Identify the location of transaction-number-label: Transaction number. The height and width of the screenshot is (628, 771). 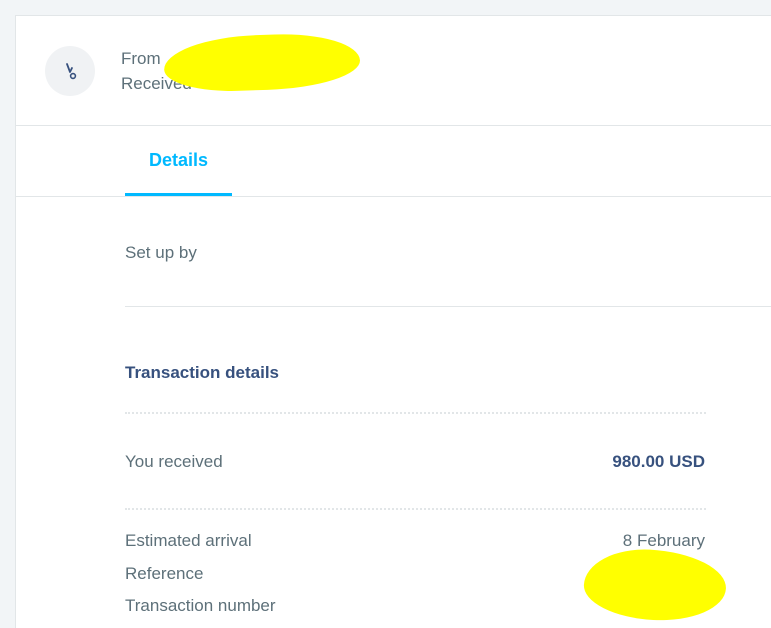
(200, 605).